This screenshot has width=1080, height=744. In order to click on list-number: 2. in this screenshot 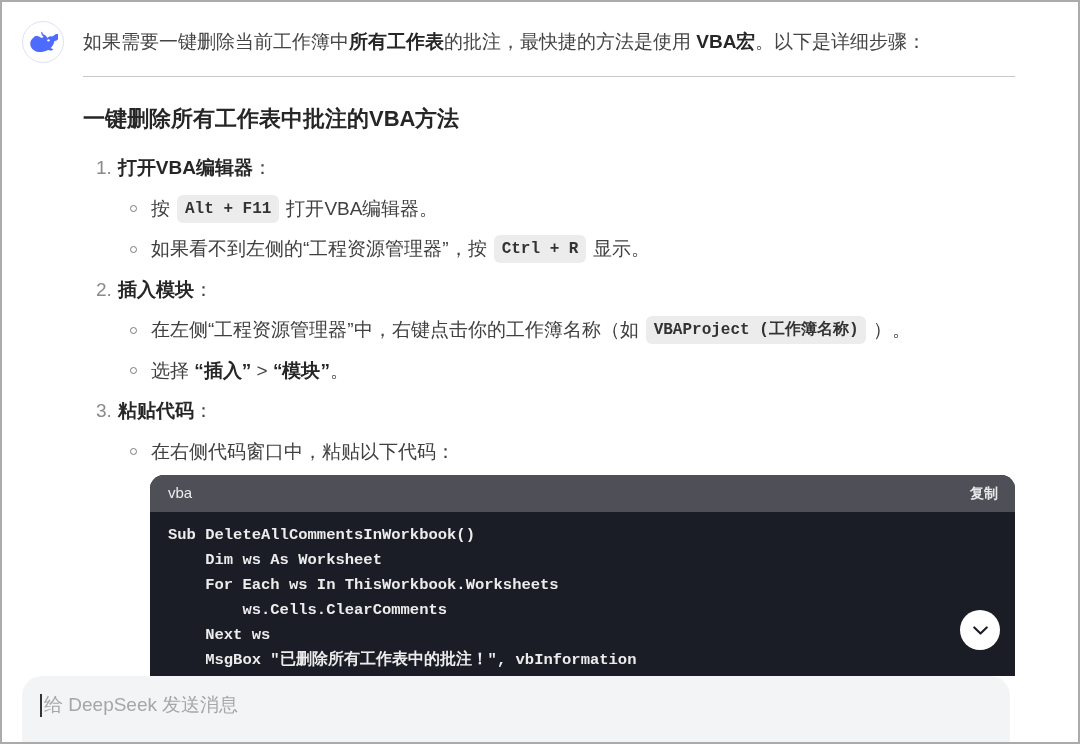, I will do `click(104, 289)`.